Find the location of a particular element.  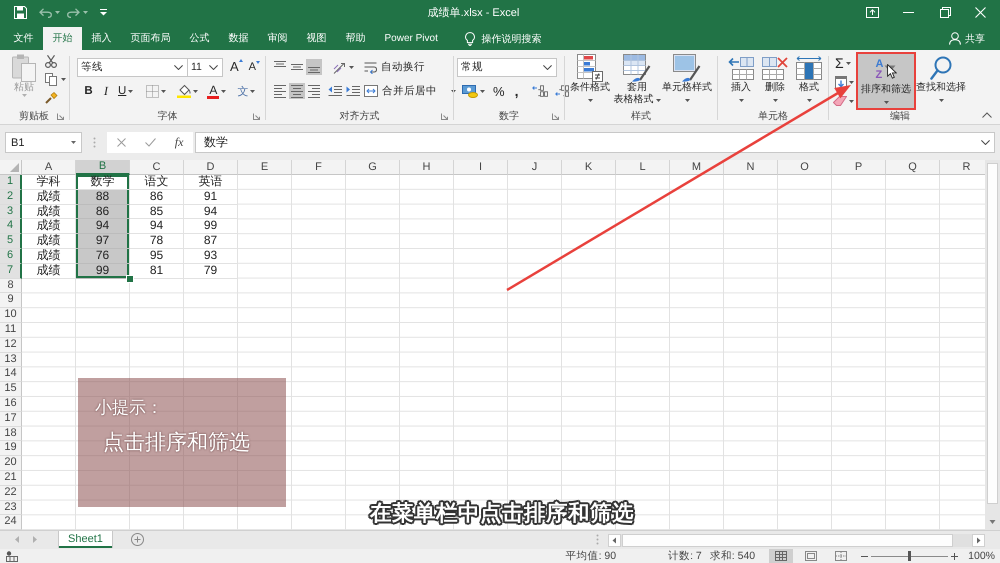

row-header: 5 is located at coordinates (11, 241).